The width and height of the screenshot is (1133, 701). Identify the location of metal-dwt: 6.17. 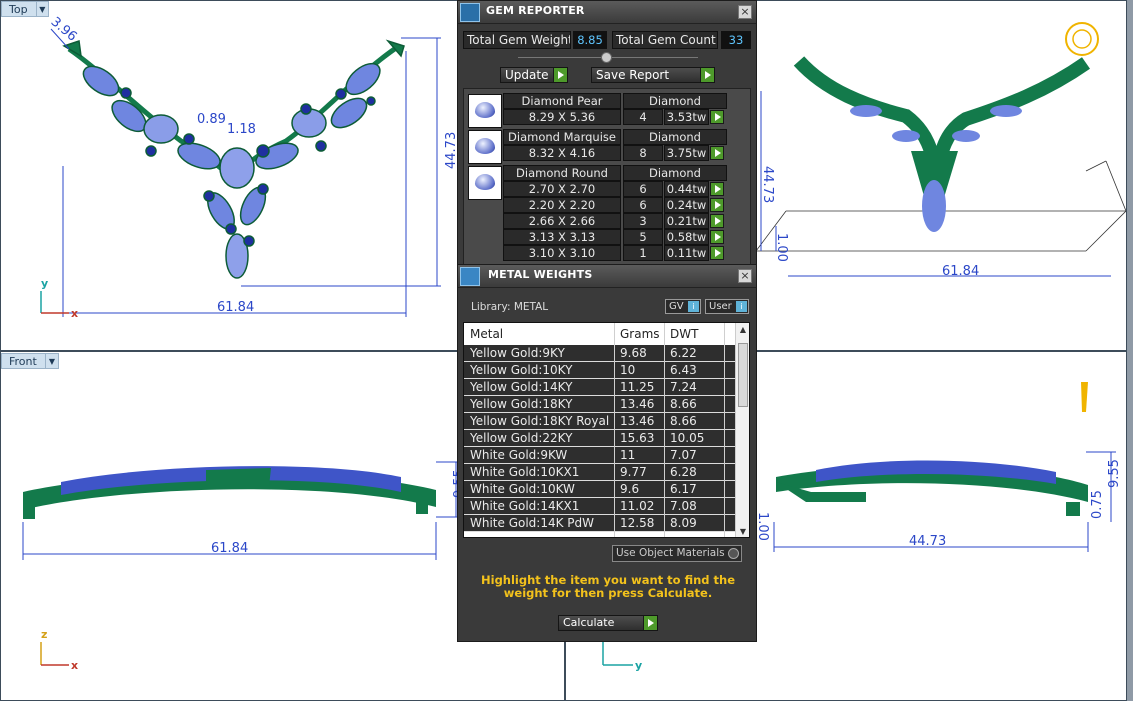
(683, 489).